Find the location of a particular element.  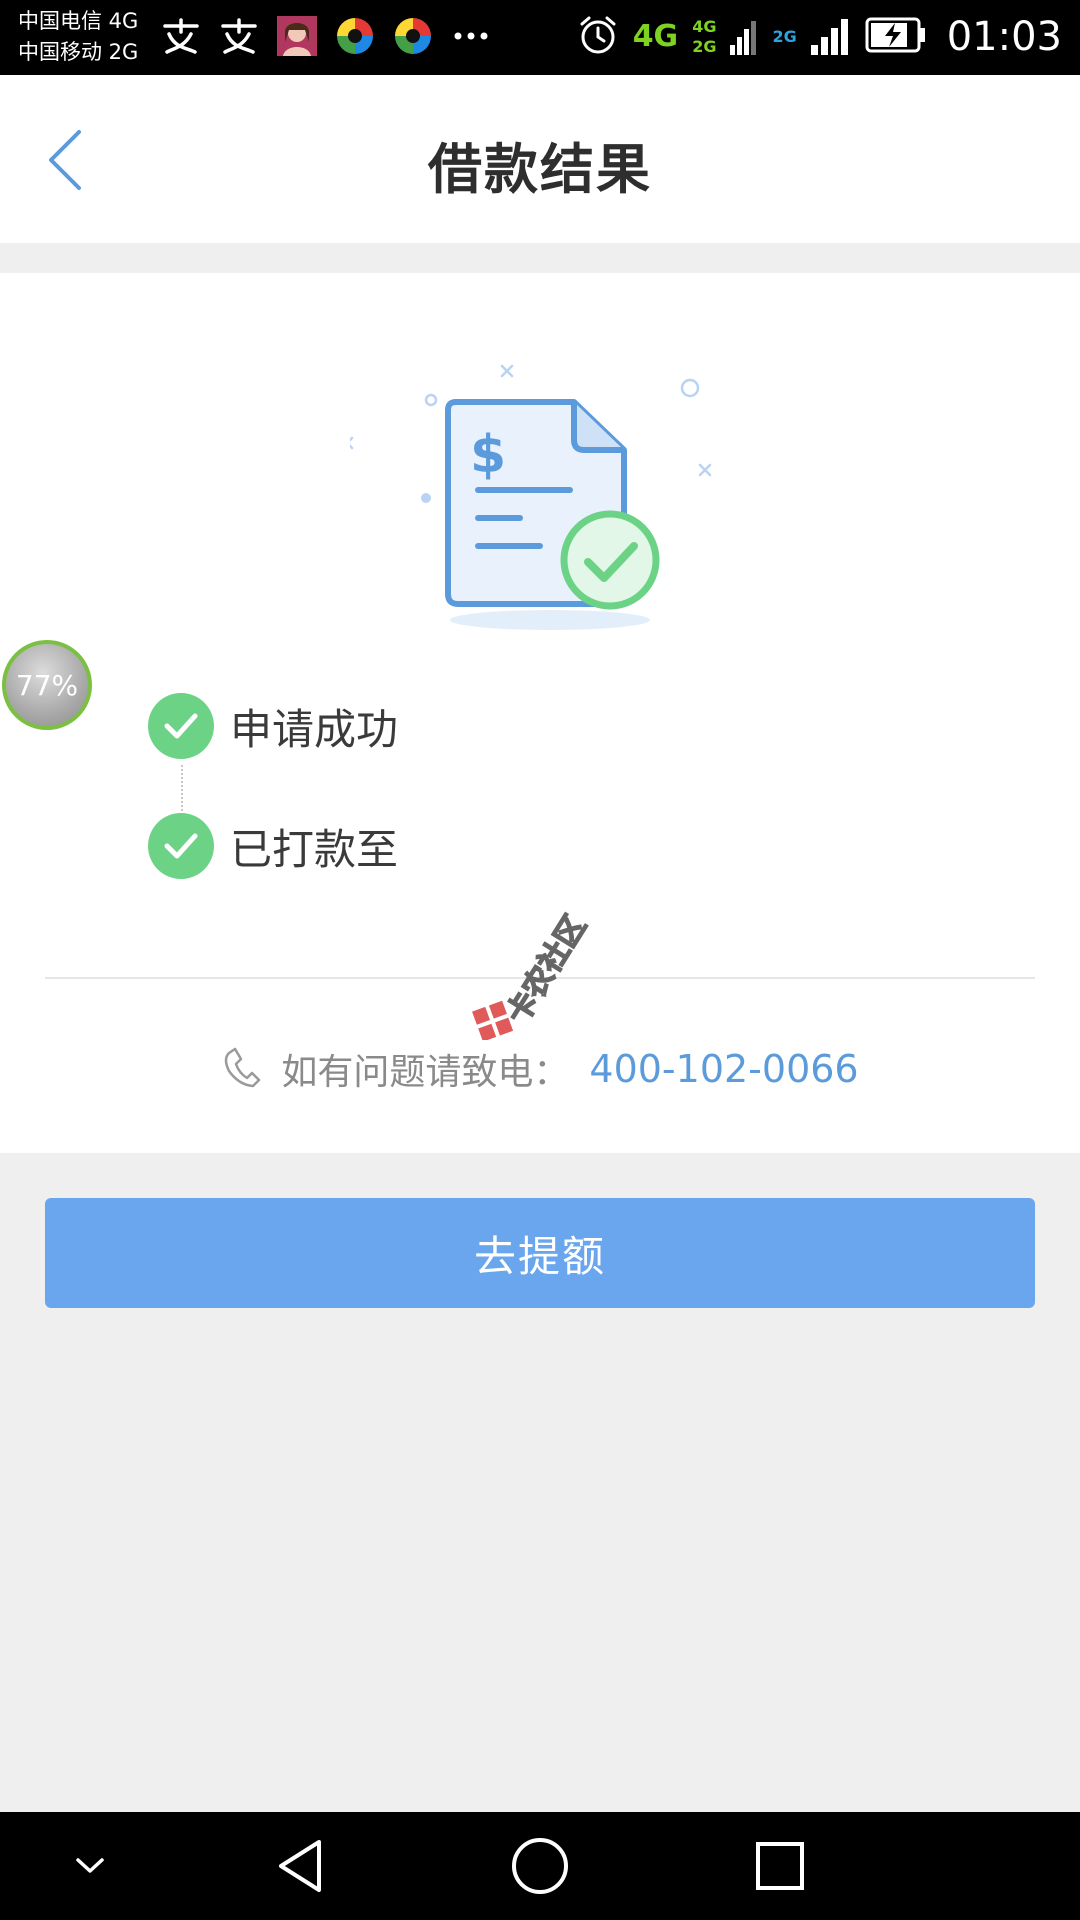

nav-home-button is located at coordinates (540, 1866).